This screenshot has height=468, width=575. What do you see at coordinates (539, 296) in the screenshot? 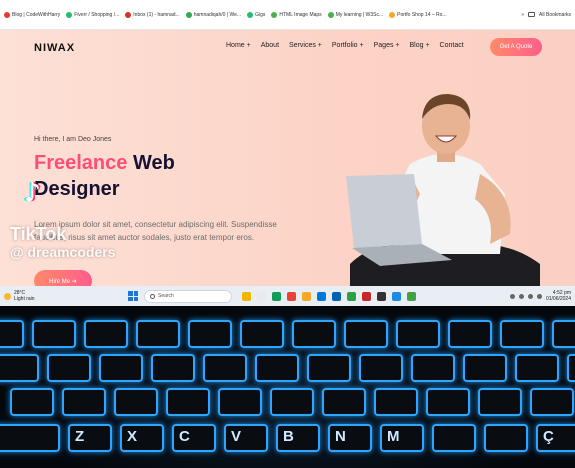
I see `battery-icon` at bounding box center [539, 296].